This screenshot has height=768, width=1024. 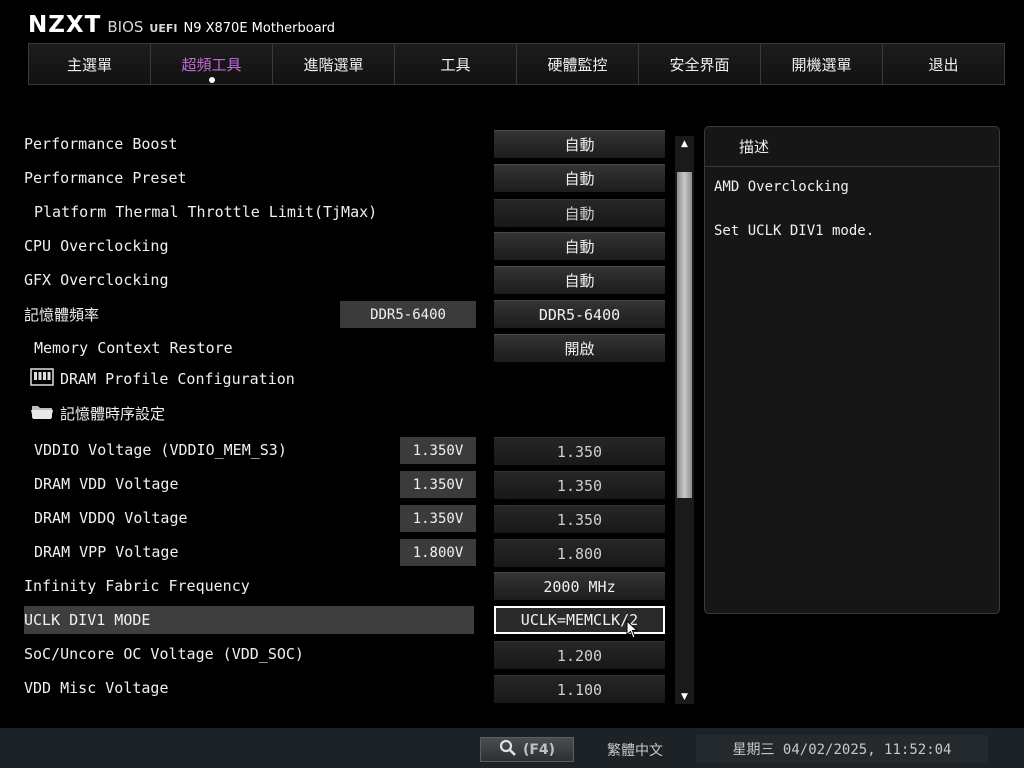 I want to click on tab-label: 超頻工具, so click(x=211, y=64).